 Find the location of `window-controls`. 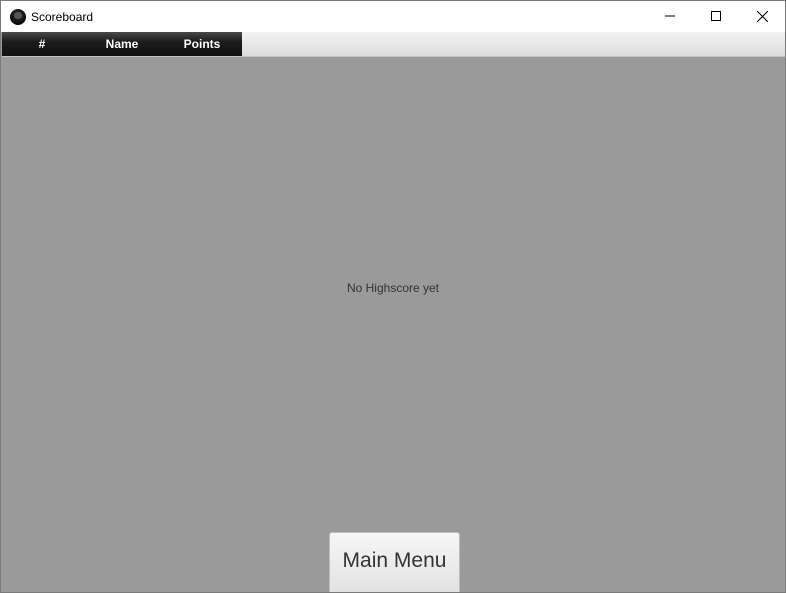

window-controls is located at coordinates (716, 16).